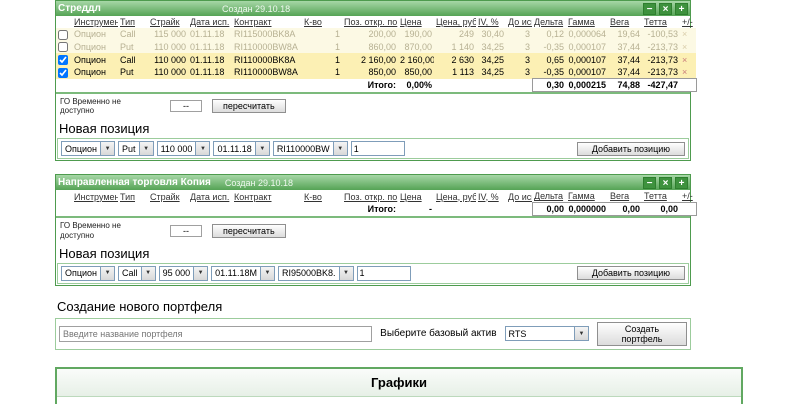  What do you see at coordinates (462, 59) in the screenshot?
I see `cell-price-rub: 2 630` at bounding box center [462, 59].